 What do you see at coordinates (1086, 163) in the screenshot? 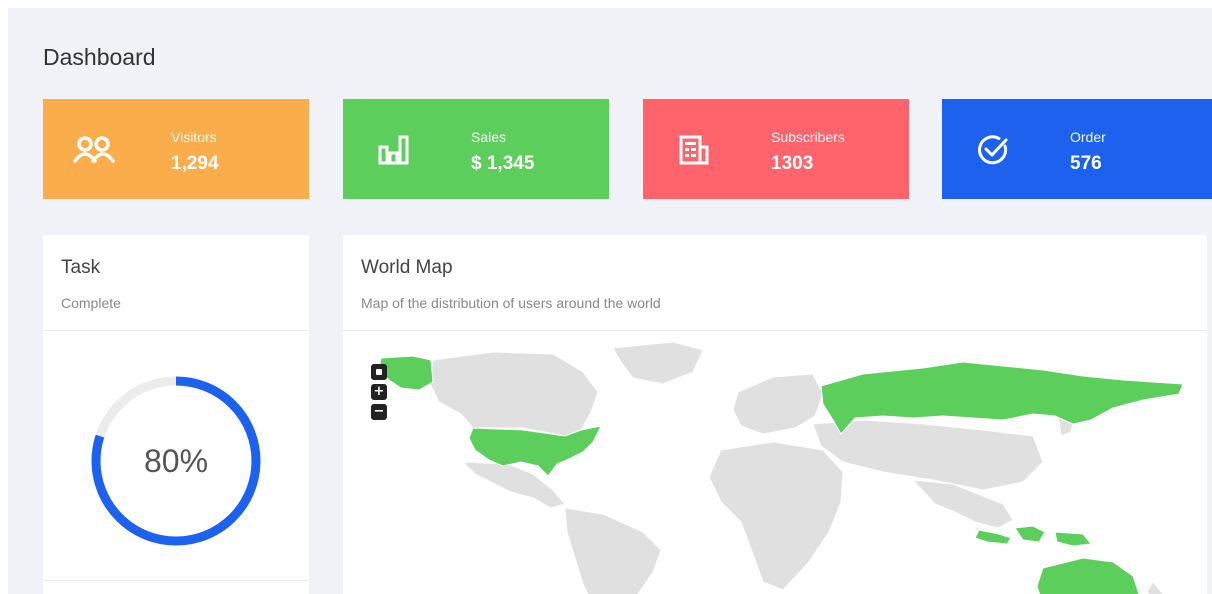
I see `stat-value: 576` at bounding box center [1086, 163].